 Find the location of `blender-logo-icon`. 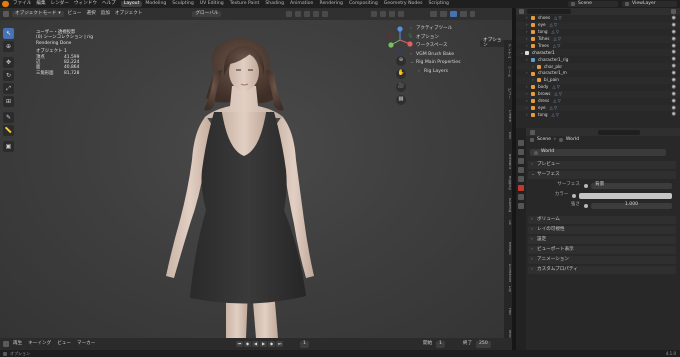

blender-logo-icon is located at coordinates (5, 4).